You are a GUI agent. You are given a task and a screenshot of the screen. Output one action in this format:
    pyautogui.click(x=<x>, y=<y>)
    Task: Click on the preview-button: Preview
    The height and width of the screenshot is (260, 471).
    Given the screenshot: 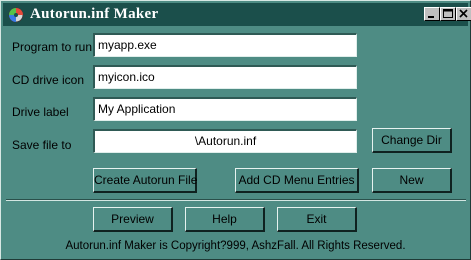 What is the action you would take?
    pyautogui.click(x=133, y=219)
    